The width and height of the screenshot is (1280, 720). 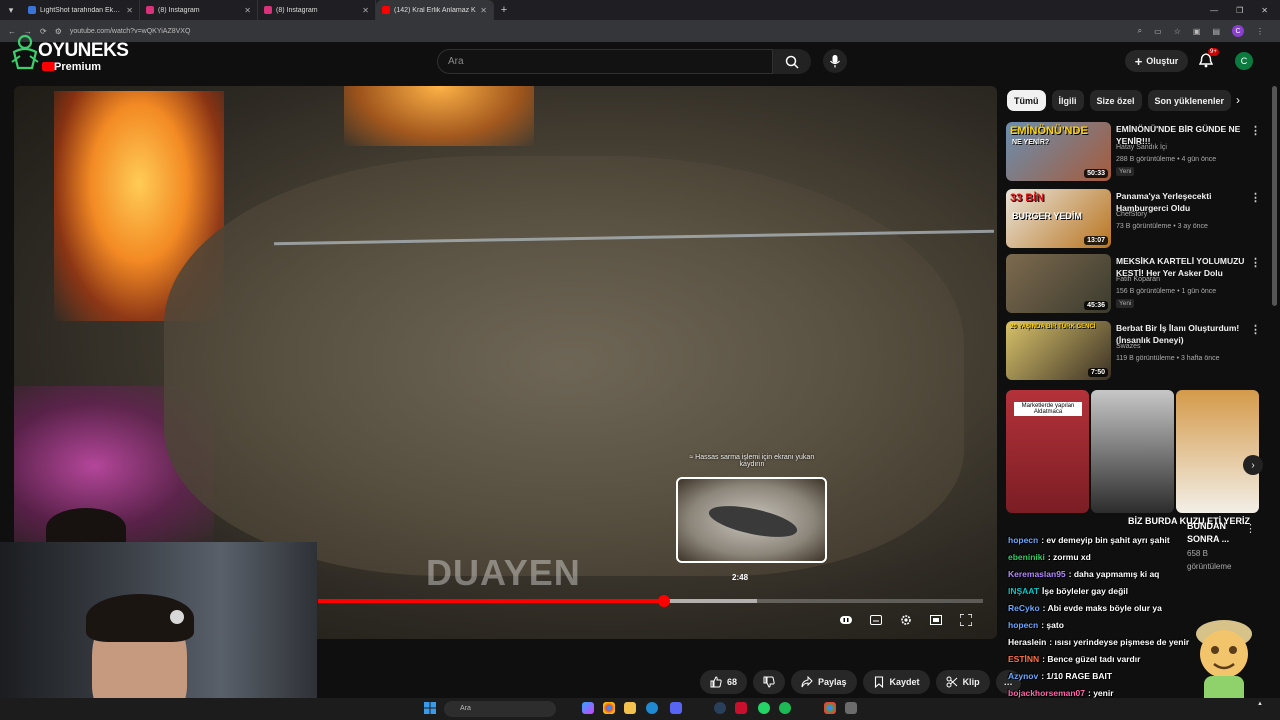 What do you see at coordinates (179, 10) in the screenshot?
I see `tab-title: (8) Instagram` at bounding box center [179, 10].